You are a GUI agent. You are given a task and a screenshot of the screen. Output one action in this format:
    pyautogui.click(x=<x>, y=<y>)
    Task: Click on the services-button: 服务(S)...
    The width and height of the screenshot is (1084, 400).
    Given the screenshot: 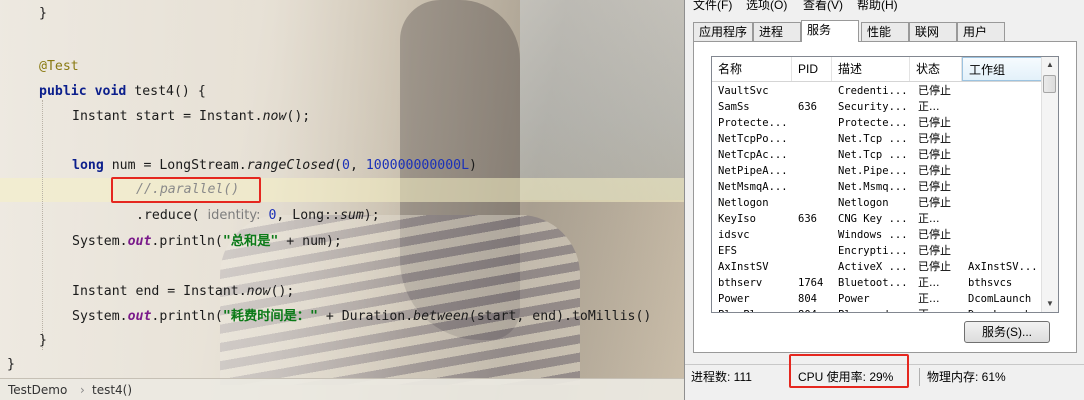 What is the action you would take?
    pyautogui.click(x=1007, y=332)
    